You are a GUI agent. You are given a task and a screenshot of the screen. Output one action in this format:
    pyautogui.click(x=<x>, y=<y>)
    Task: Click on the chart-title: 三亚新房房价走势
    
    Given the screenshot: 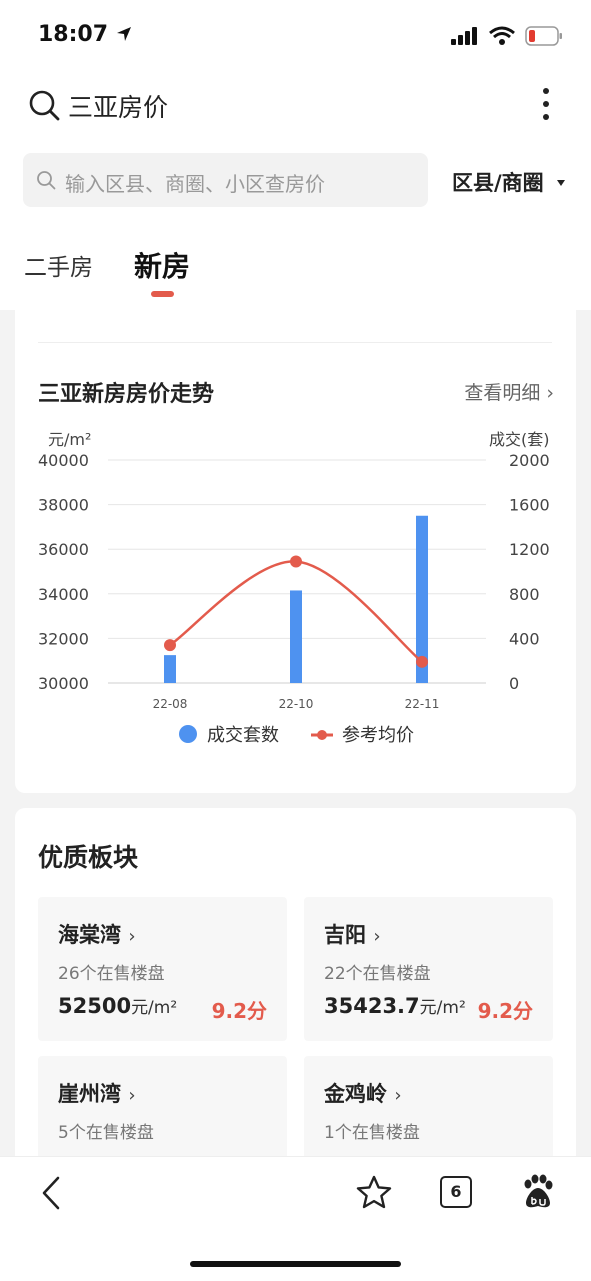 What is the action you would take?
    pyautogui.click(x=126, y=394)
    